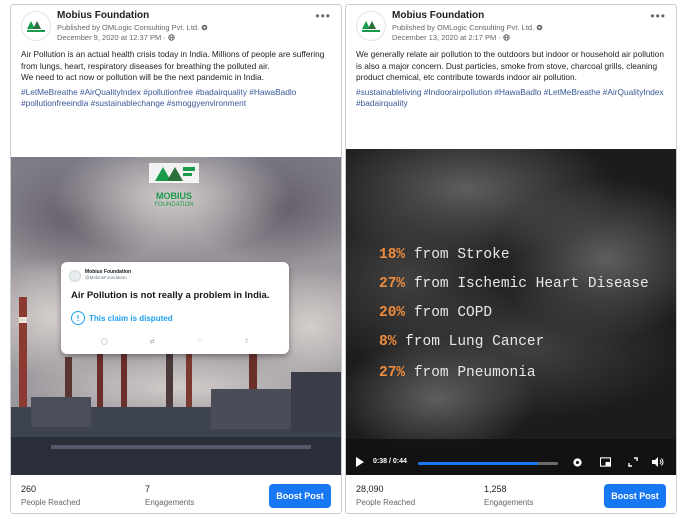  What do you see at coordinates (174, 205) in the screenshot?
I see `logo-subtext: FOUNDATION` at bounding box center [174, 205].